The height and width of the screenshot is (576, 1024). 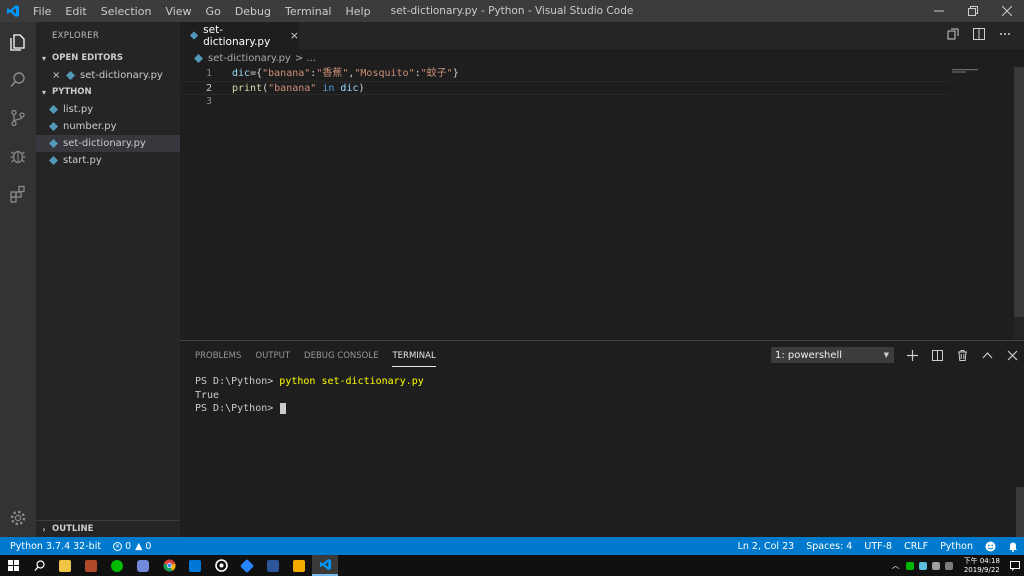 What do you see at coordinates (937, 355) in the screenshot?
I see `split-terminal-button` at bounding box center [937, 355].